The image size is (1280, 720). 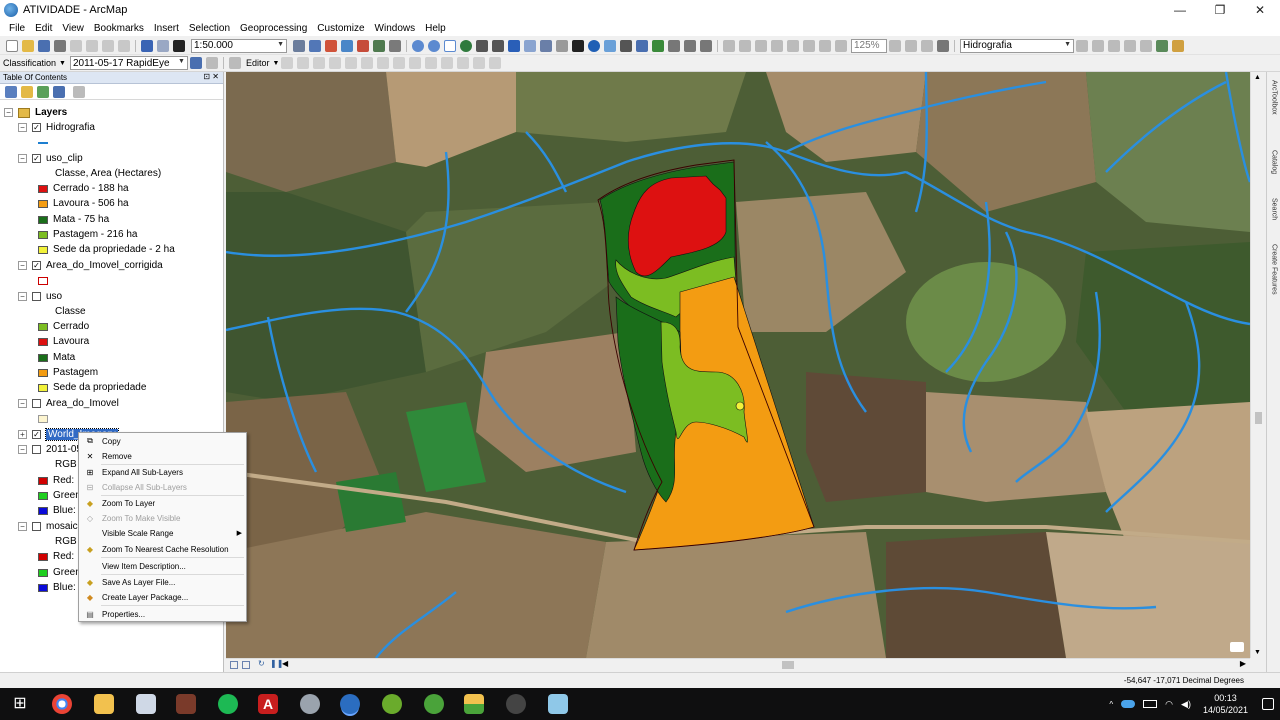 I want to click on cut-icon, so click(x=76, y=45).